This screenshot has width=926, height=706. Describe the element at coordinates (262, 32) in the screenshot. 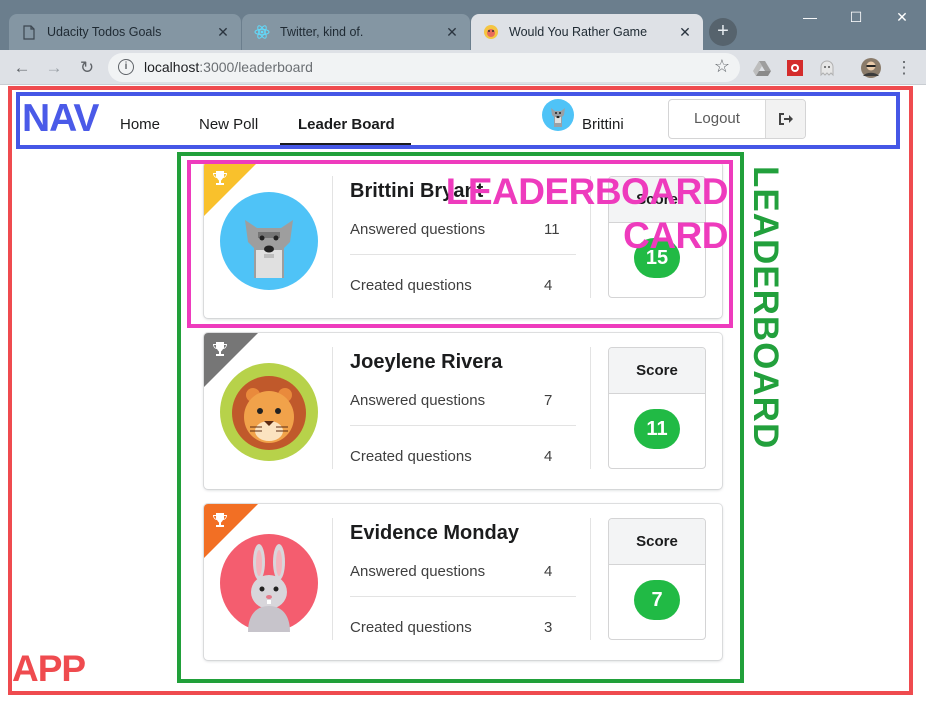

I see `react-icon` at that location.